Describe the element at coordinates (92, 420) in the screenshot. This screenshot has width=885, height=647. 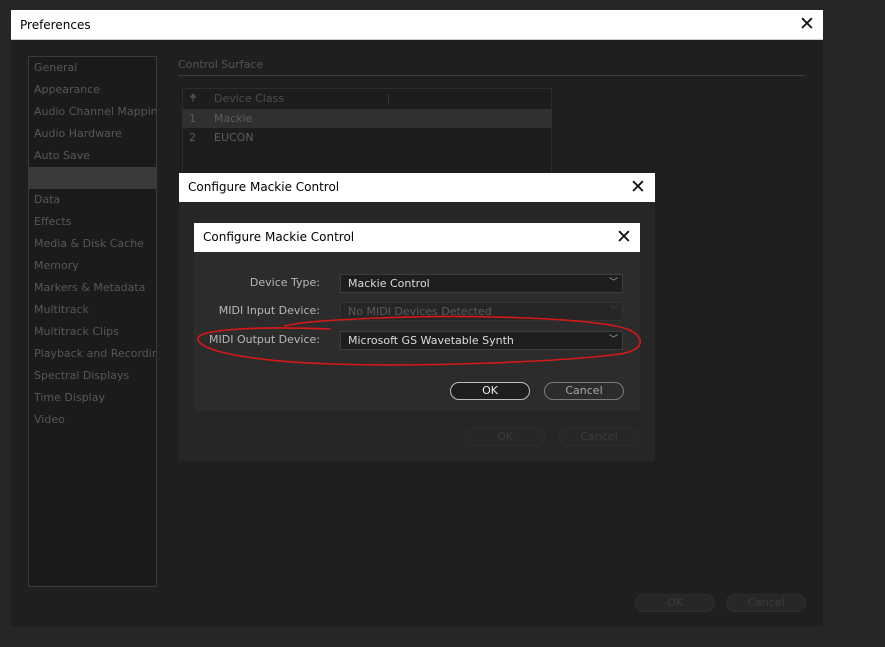
I see `sidebar-item: Video` at that location.